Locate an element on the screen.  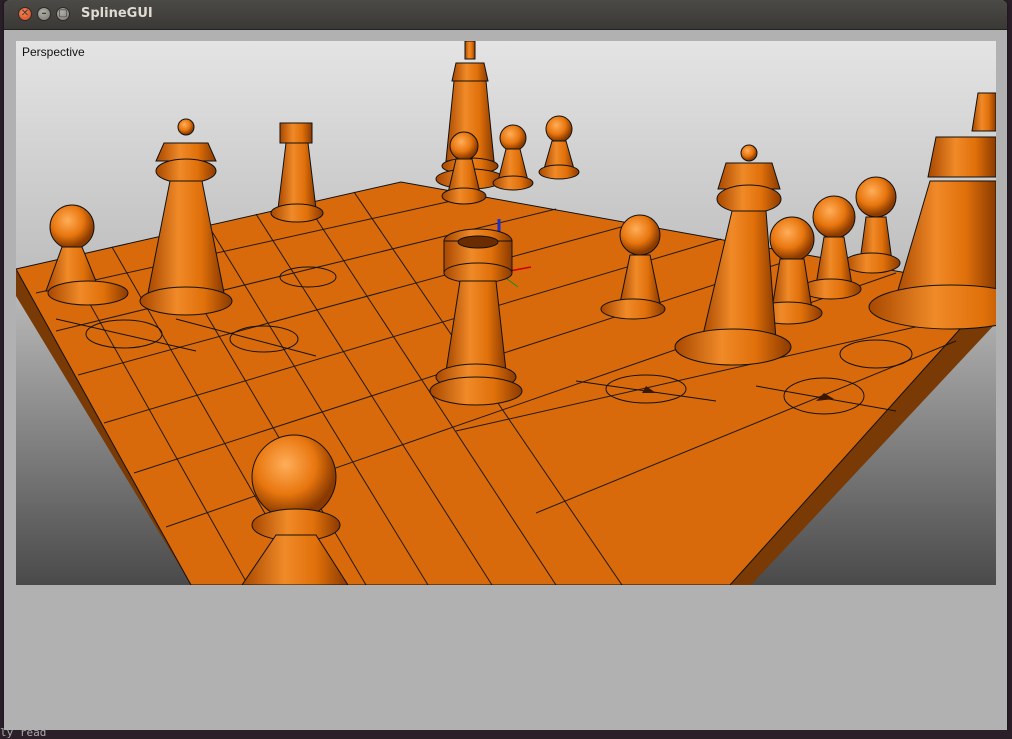
window-title: SplineGUI is located at coordinates (117, 13).